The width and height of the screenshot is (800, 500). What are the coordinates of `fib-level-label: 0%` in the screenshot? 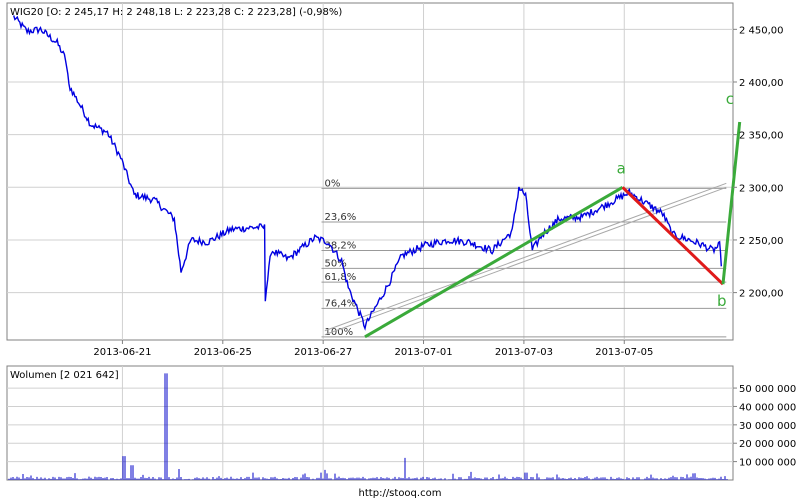 It's located at (332, 183).